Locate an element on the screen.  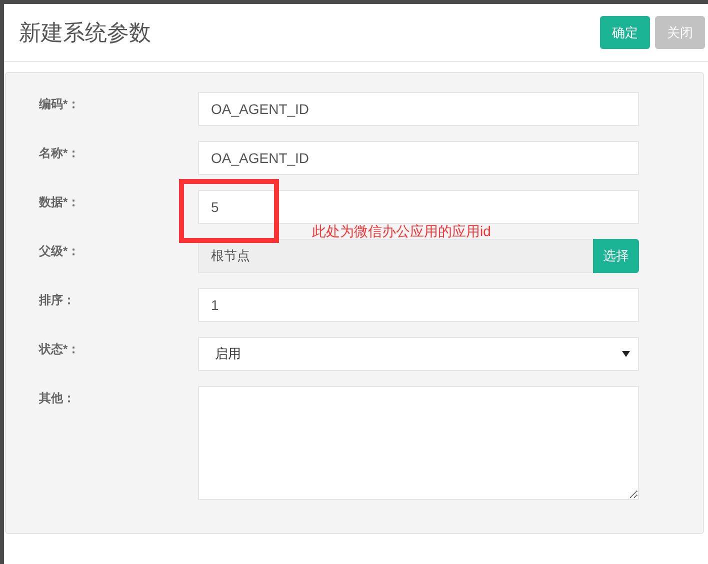
other-textarea is located at coordinates (418, 443).